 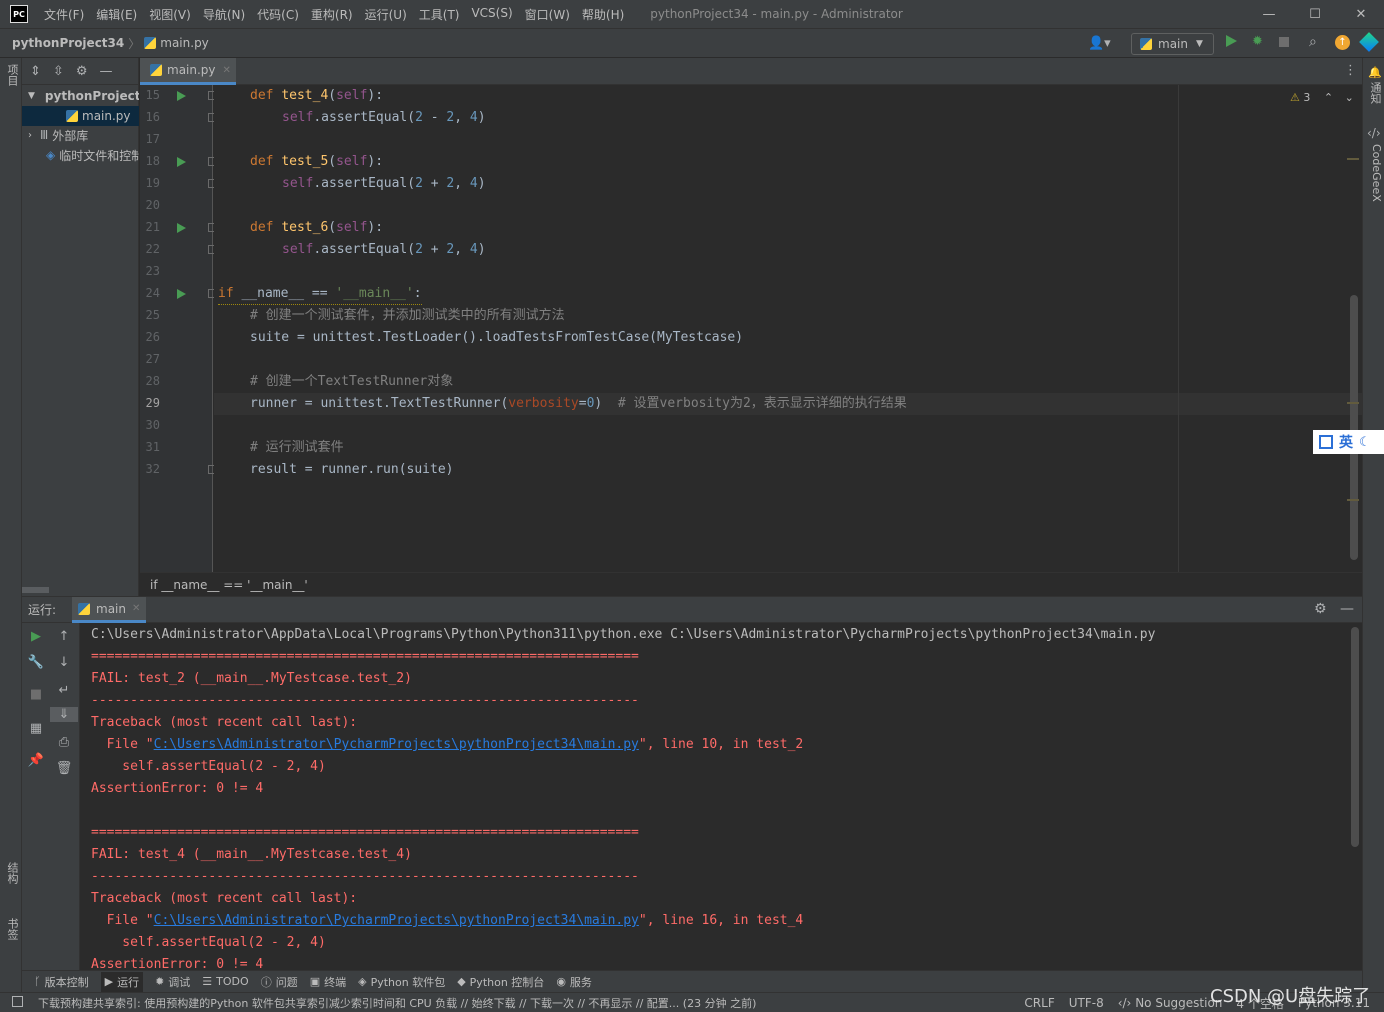 I want to click on trash-icon: 🗑, so click(x=64, y=768).